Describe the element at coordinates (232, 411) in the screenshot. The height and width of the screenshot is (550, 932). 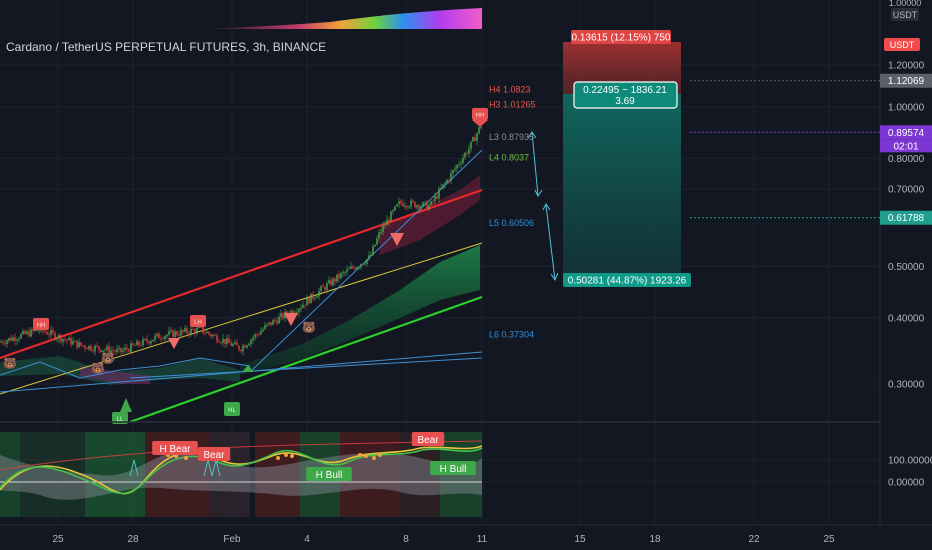
I see `svg-text: HL` at that location.